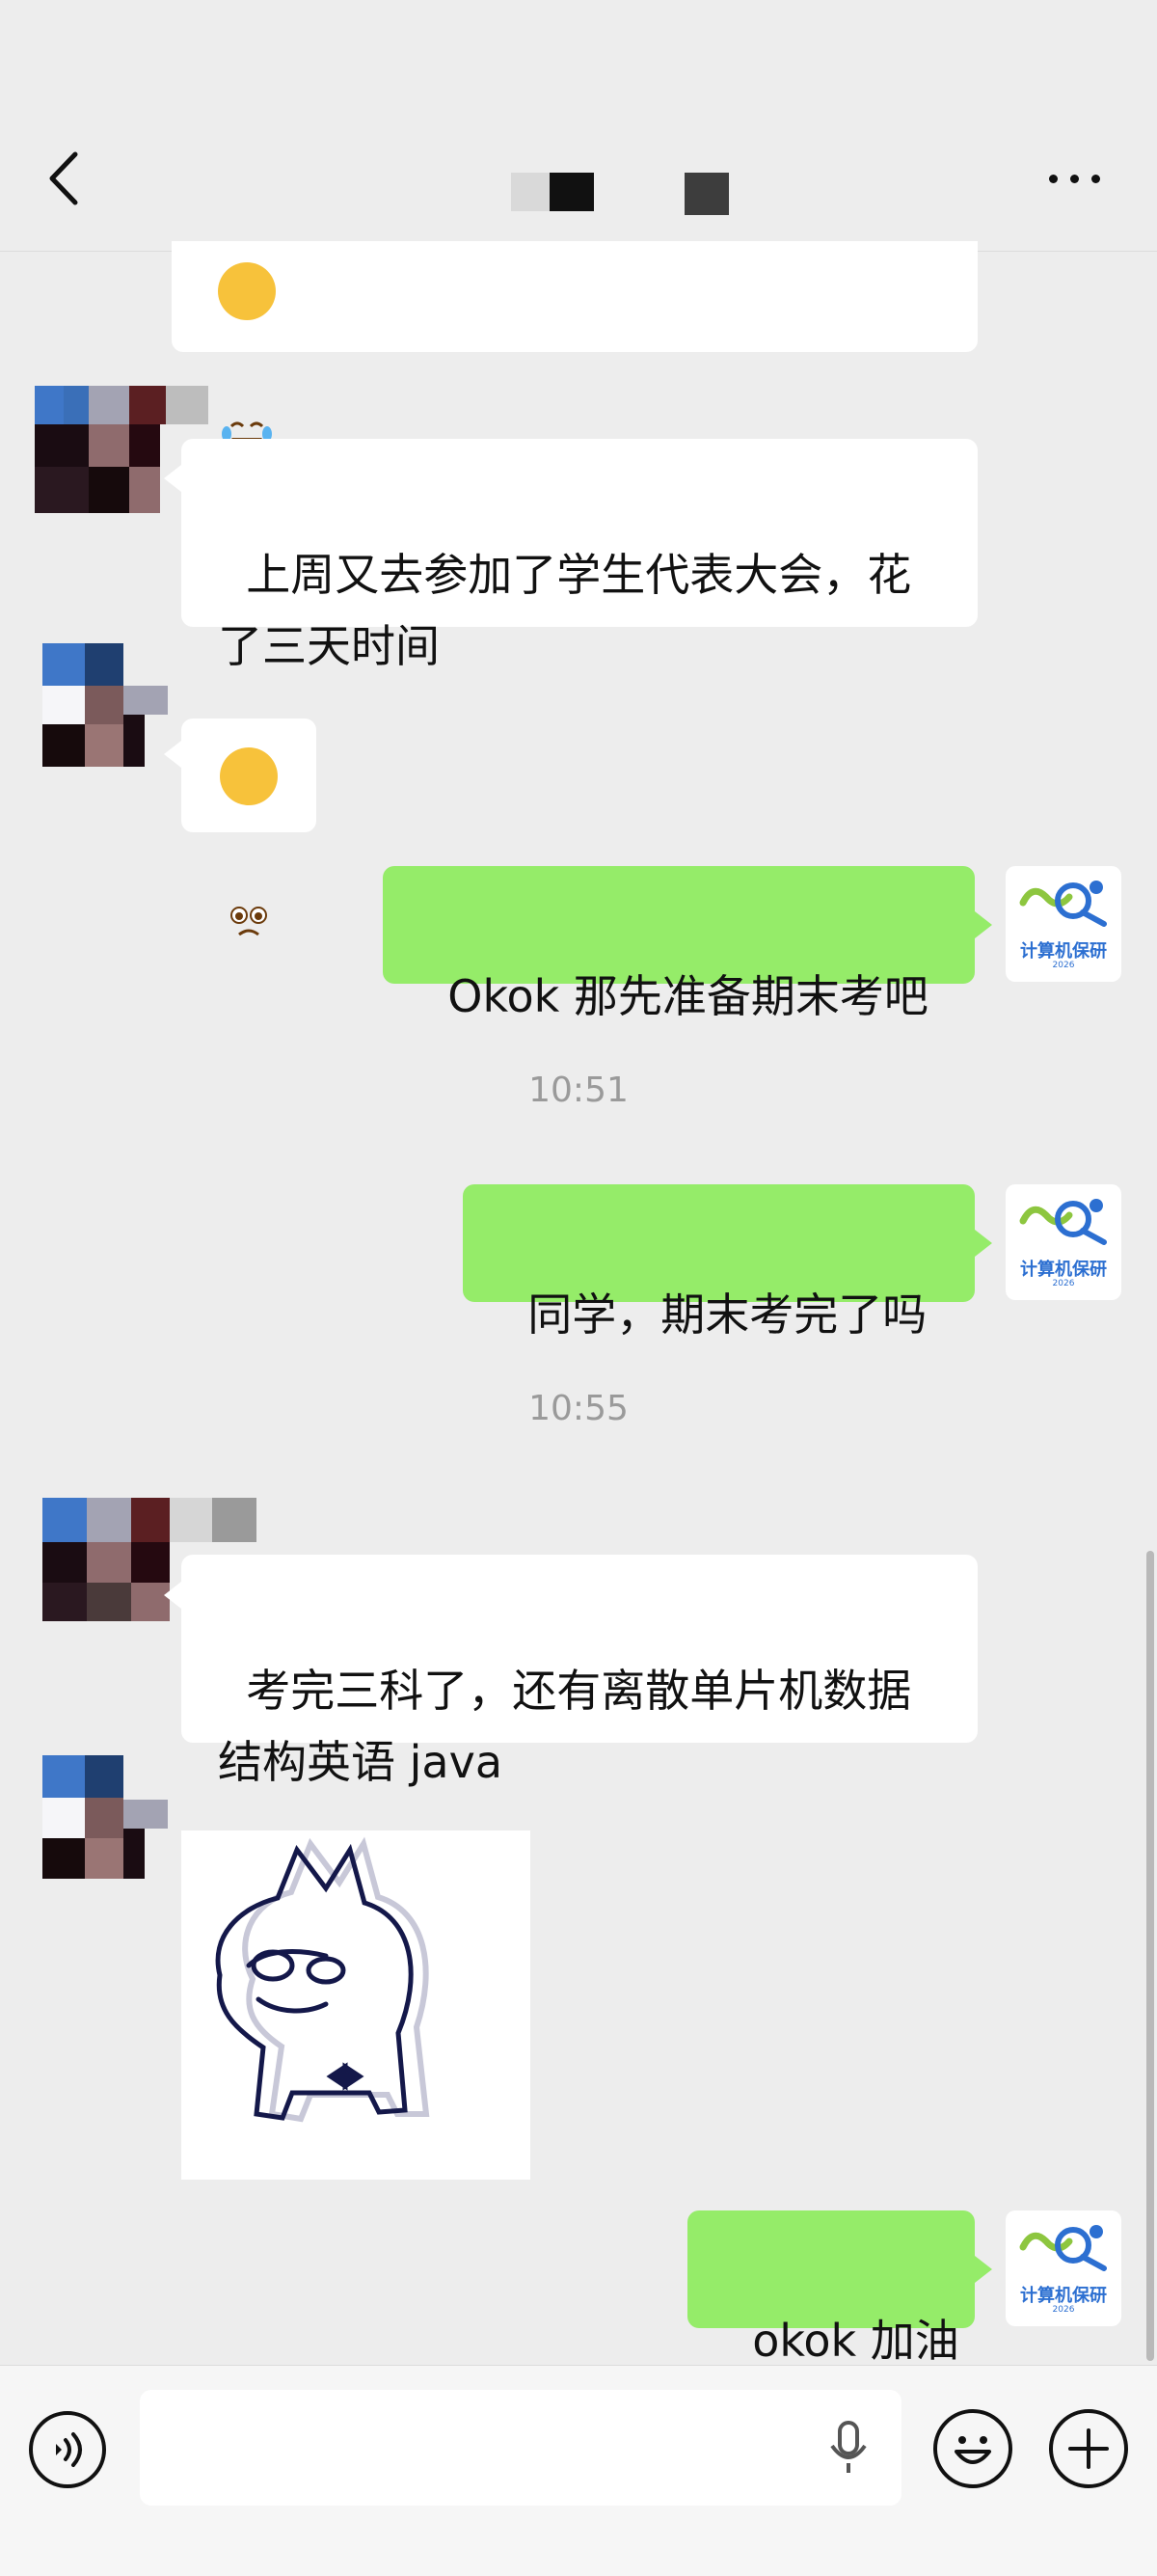 The image size is (1157, 2576). I want to click on emoji-button, so click(972, 2448).